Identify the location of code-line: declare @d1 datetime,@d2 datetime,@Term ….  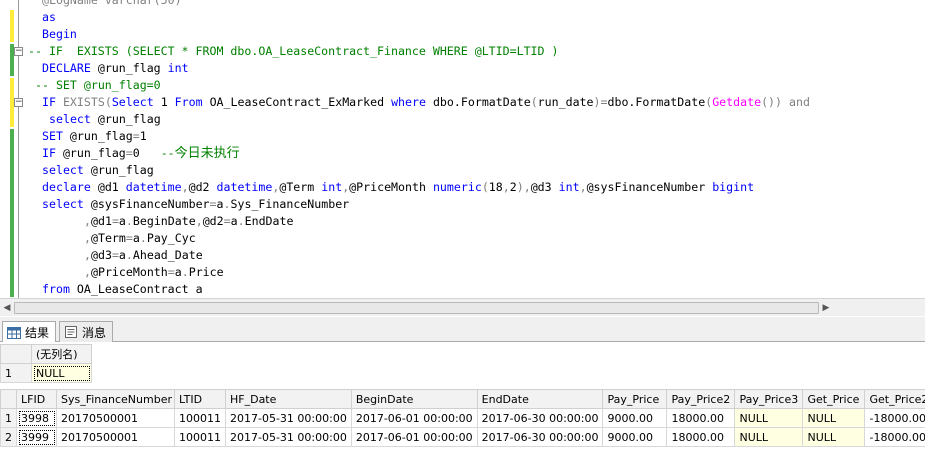
(398, 187).